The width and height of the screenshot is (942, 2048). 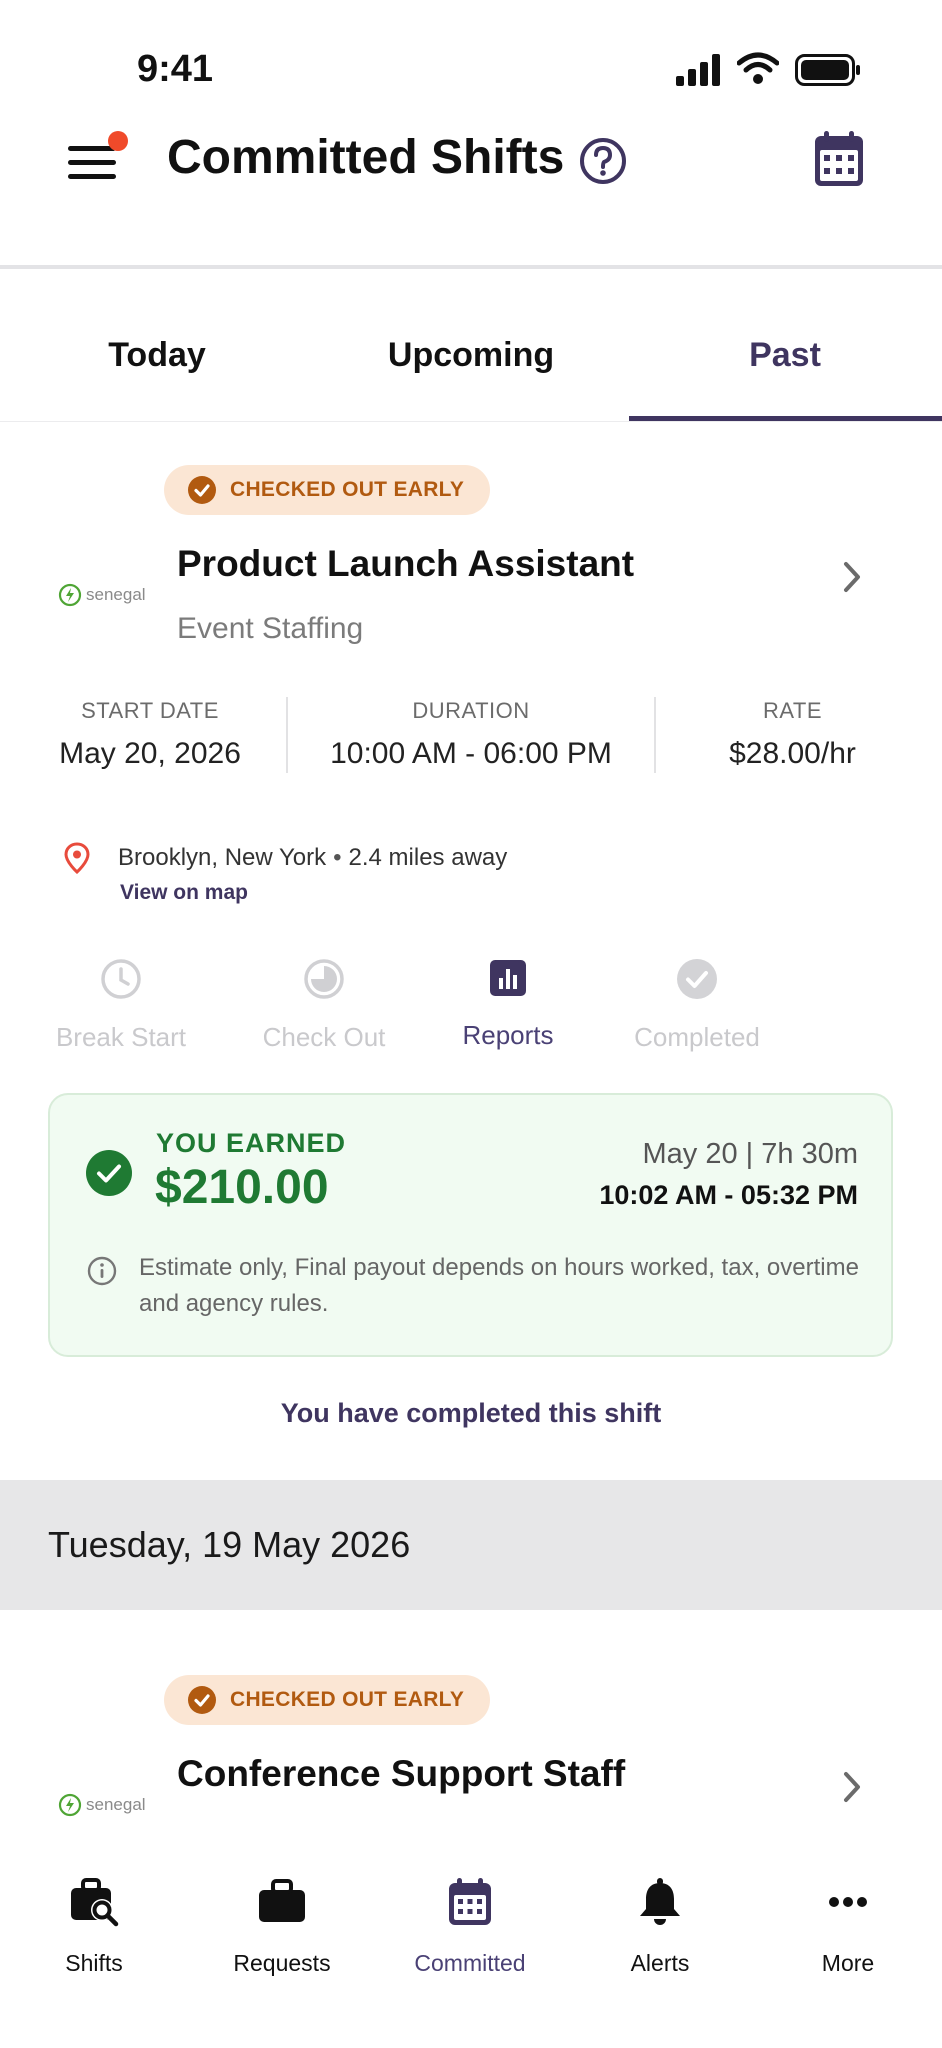 I want to click on nav-shifts-label: Shifts, so click(x=94, y=1963).